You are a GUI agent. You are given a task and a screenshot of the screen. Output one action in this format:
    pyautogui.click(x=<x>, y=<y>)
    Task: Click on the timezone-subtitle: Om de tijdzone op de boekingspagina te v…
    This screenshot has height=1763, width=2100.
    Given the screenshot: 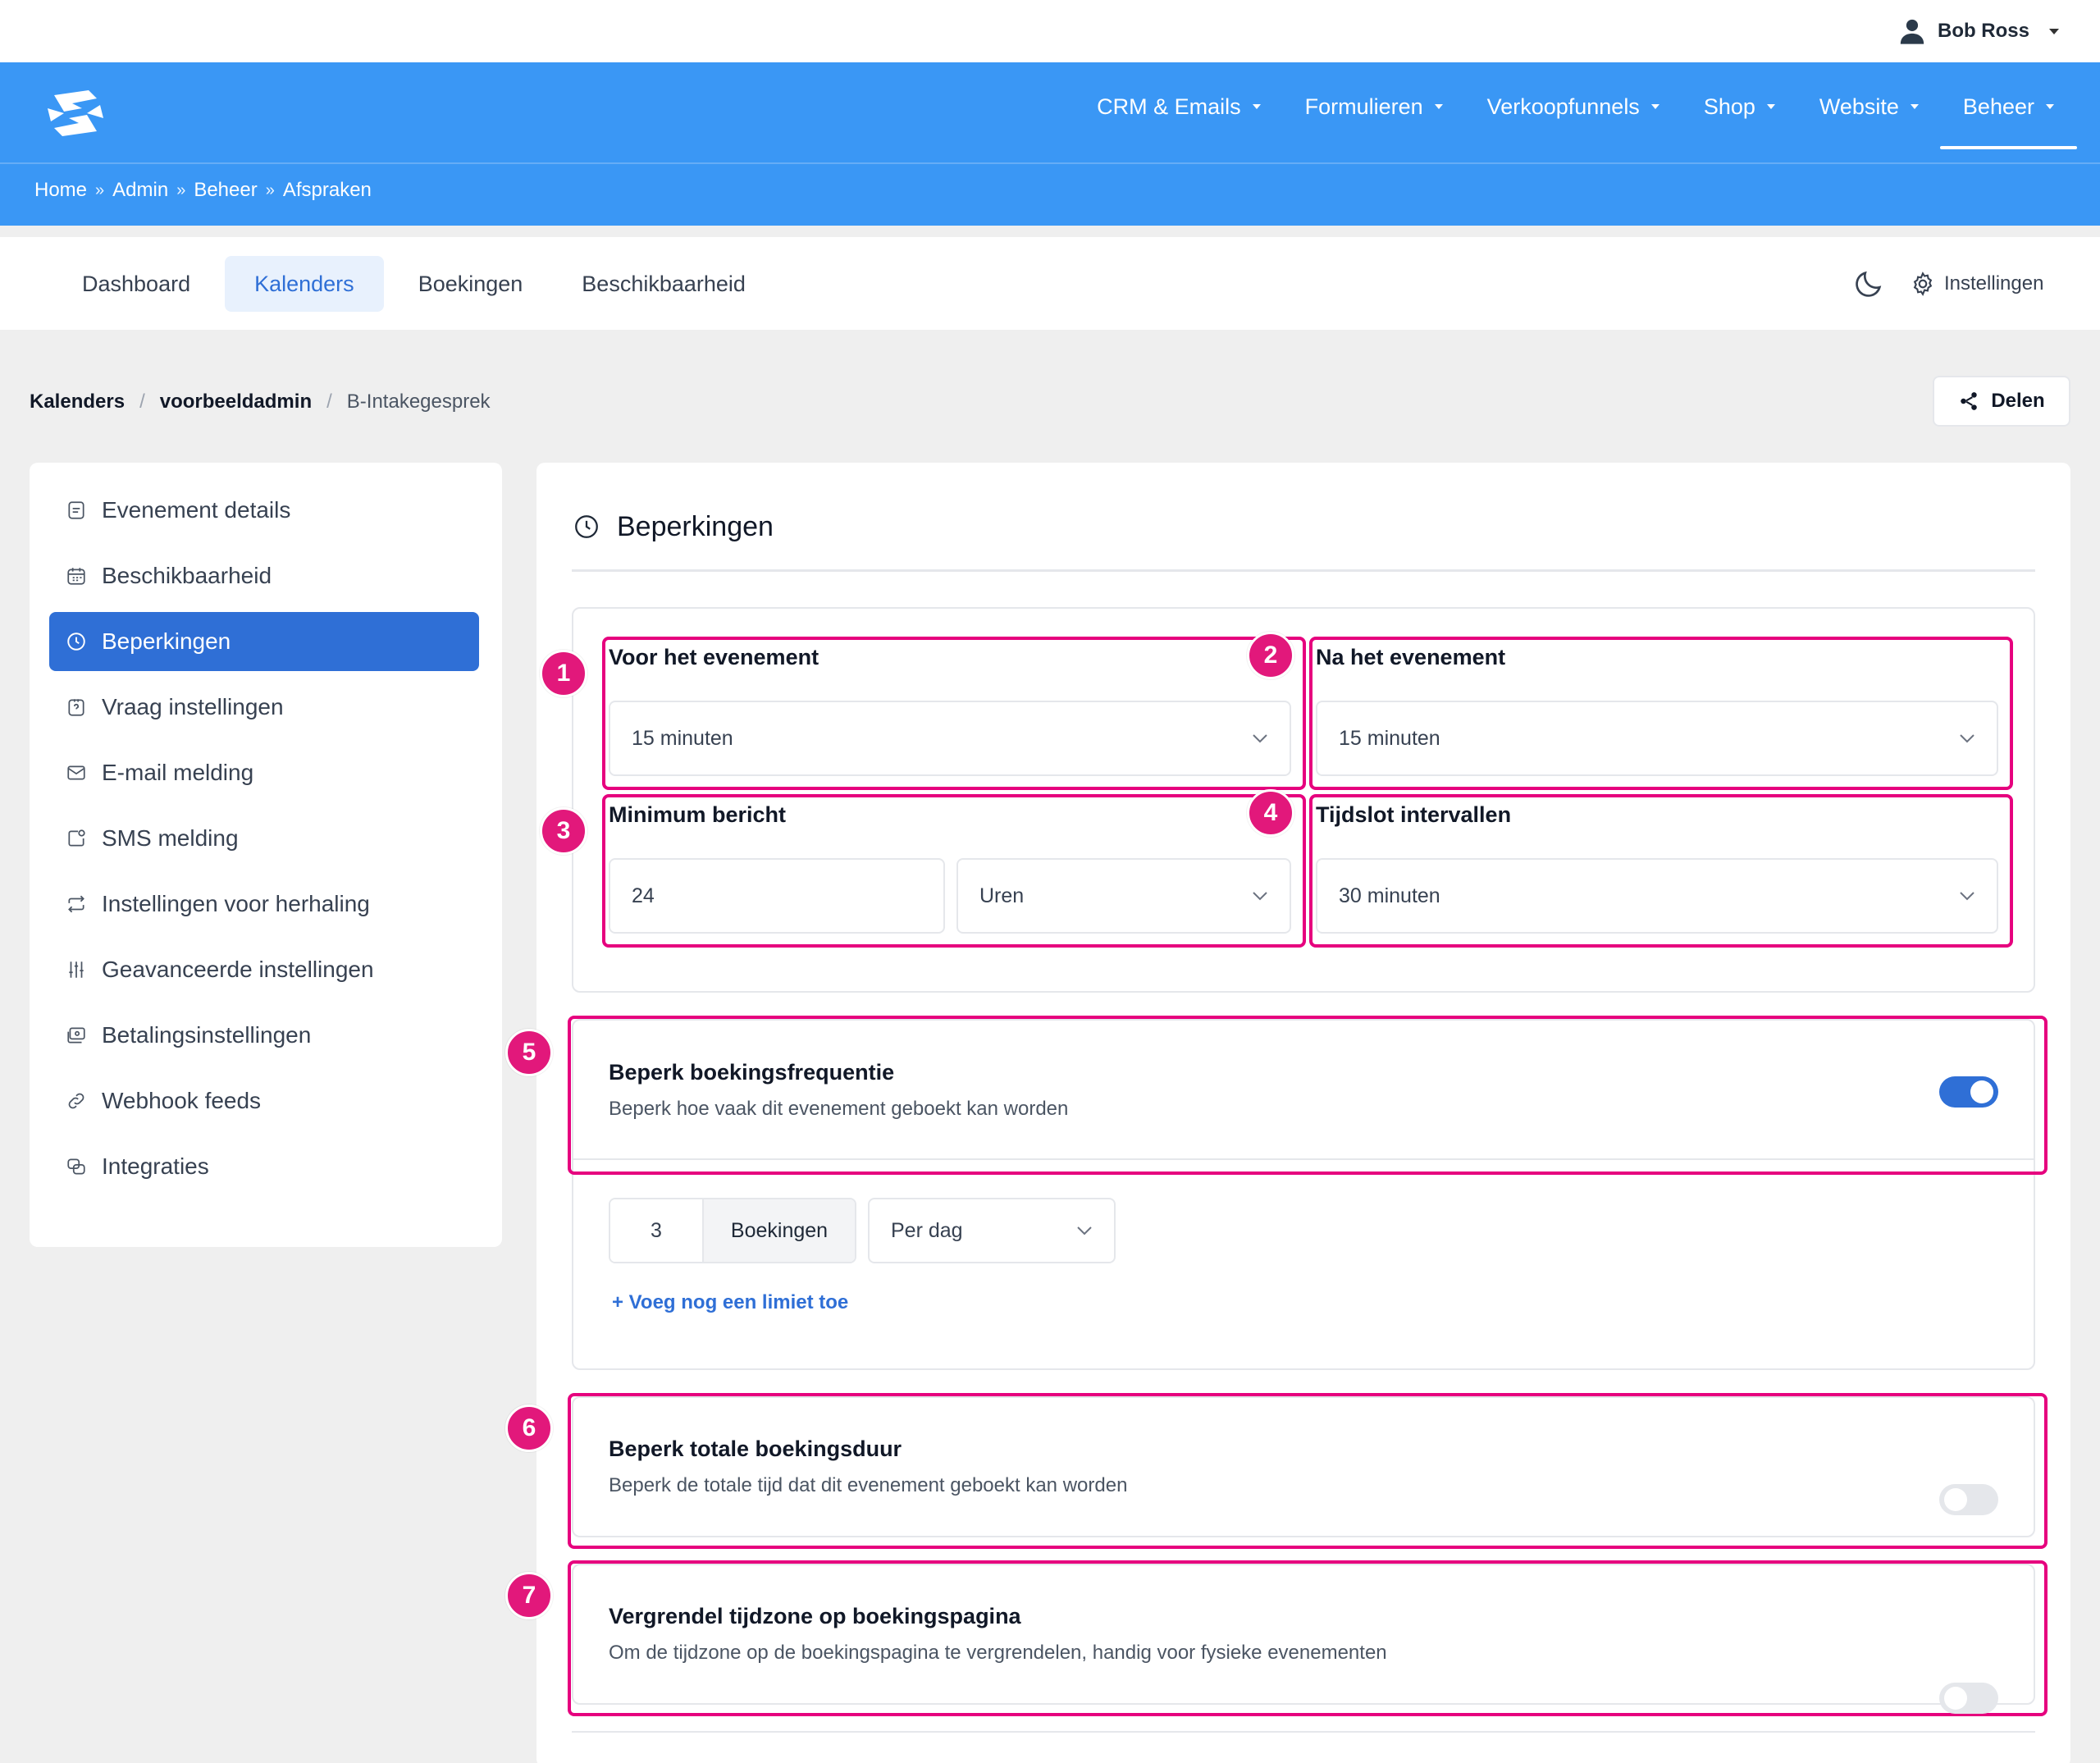 What is the action you would take?
    pyautogui.click(x=998, y=1653)
    